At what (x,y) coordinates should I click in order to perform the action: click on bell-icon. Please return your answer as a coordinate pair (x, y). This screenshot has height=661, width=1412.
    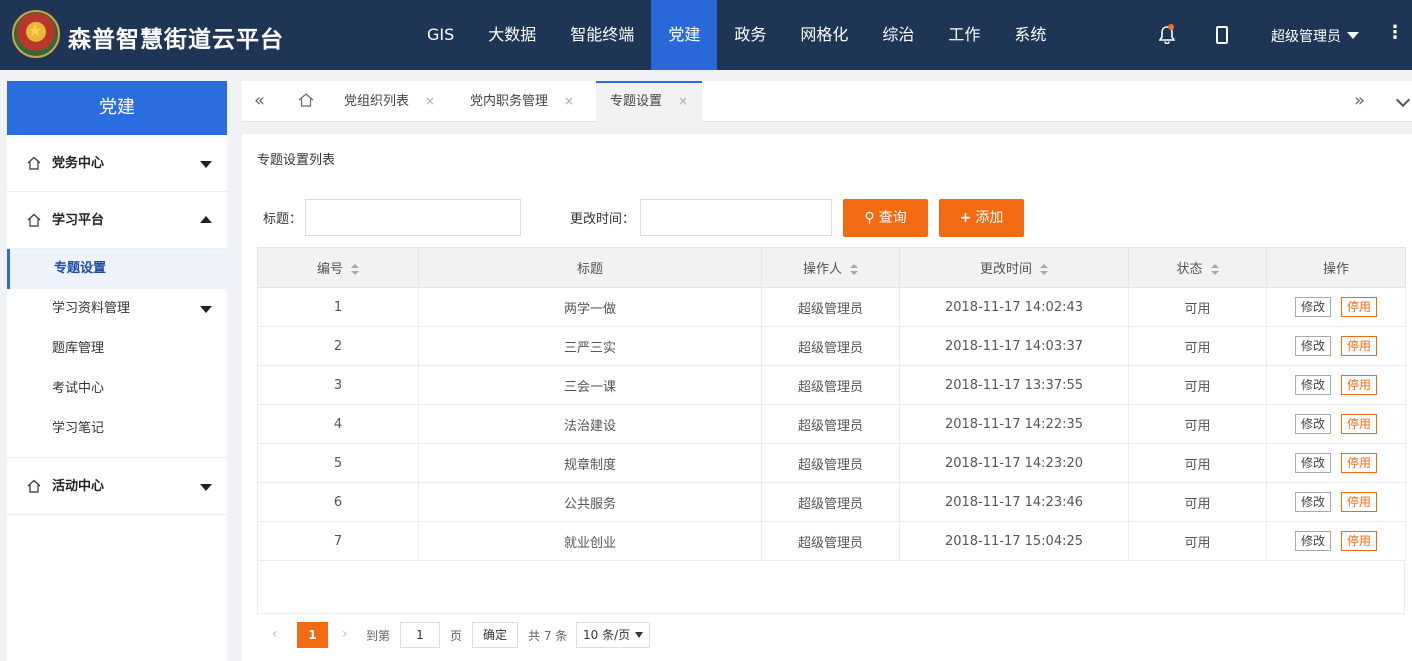
    Looking at the image, I should click on (1167, 34).